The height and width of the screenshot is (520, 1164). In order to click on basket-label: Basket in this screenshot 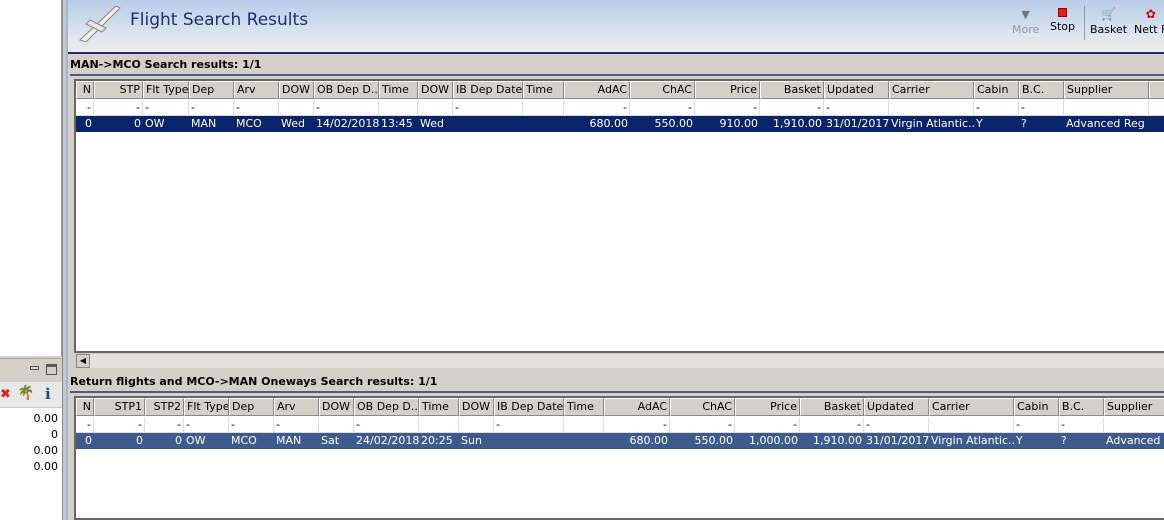, I will do `click(1109, 29)`.